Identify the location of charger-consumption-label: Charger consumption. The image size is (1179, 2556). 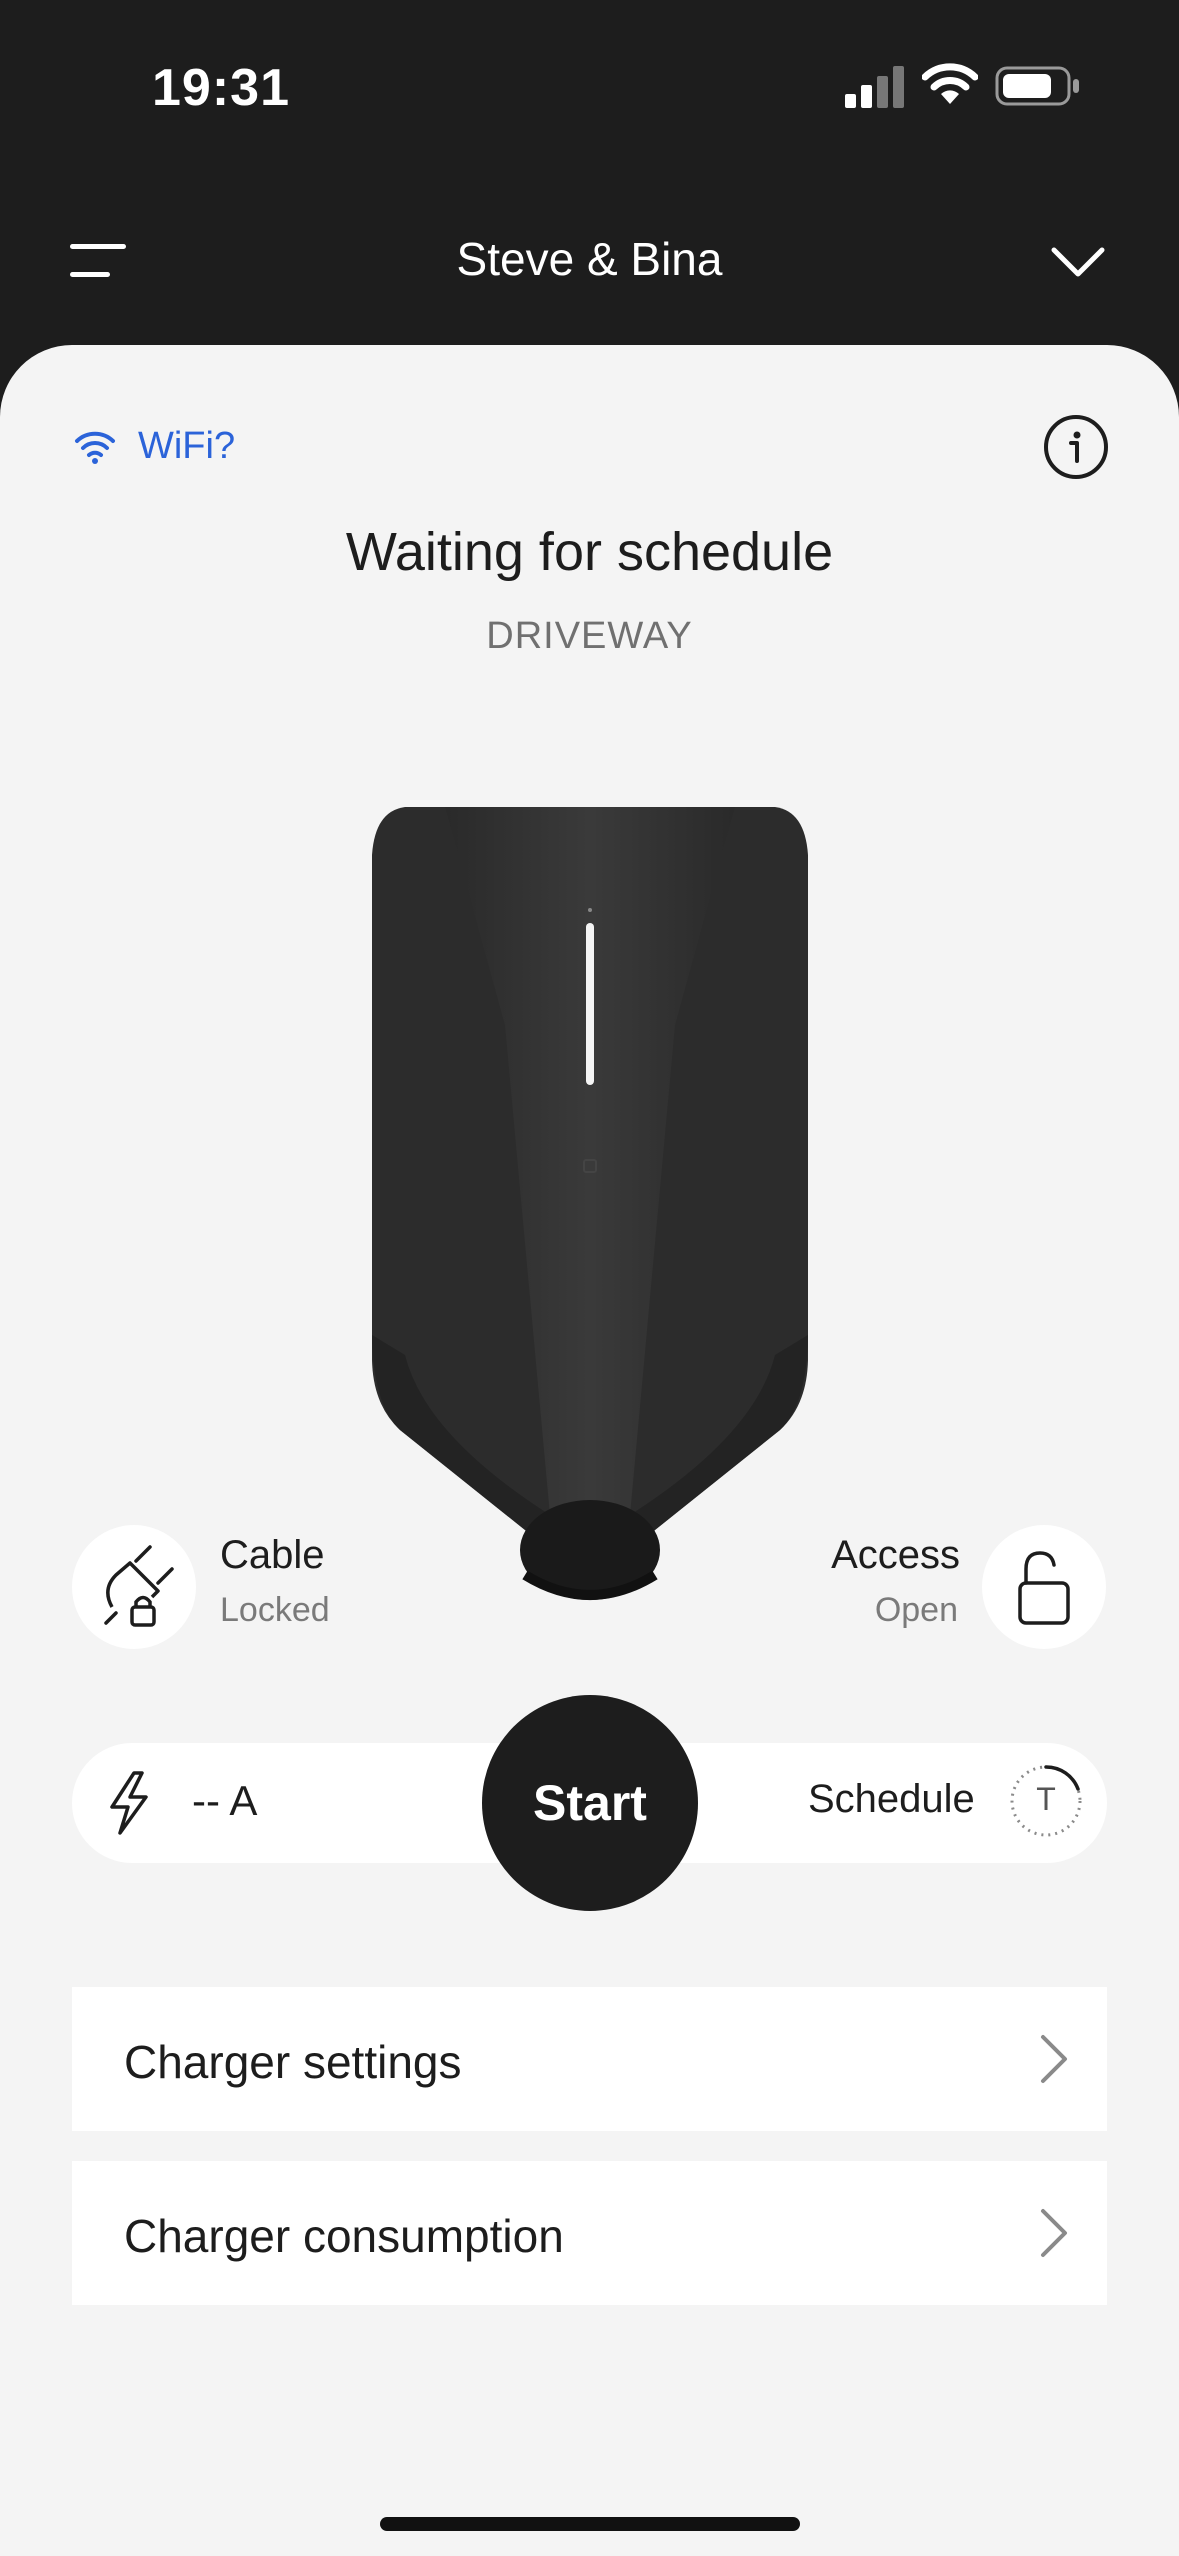
(344, 2236).